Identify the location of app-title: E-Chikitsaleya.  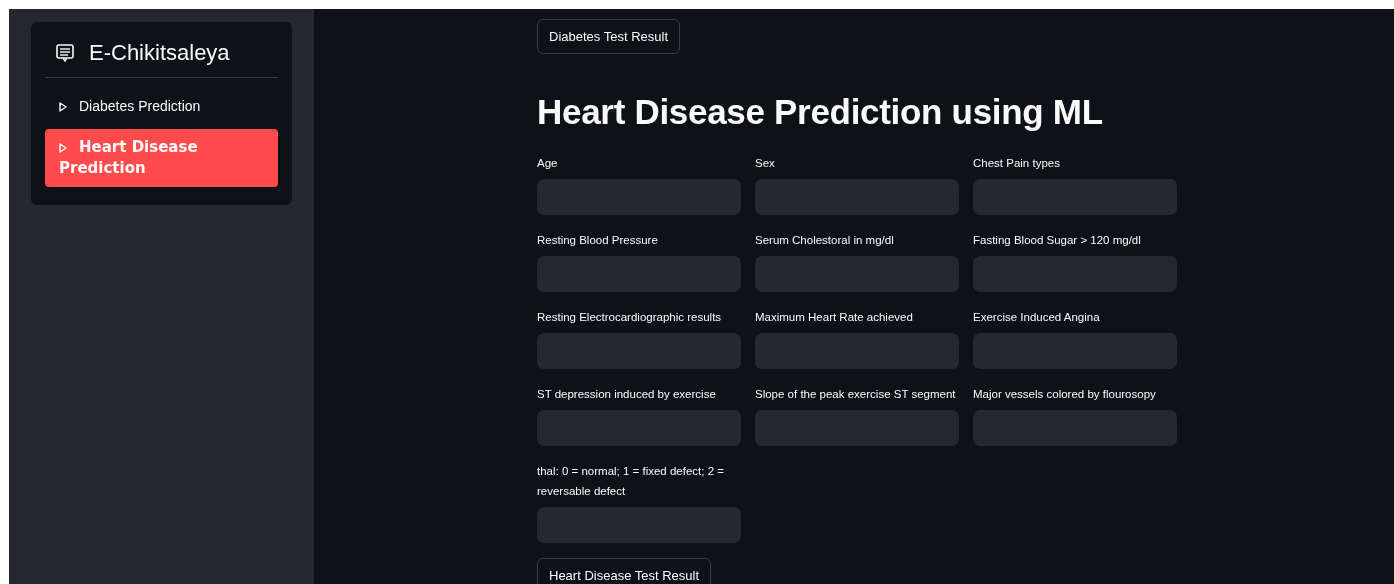
(159, 53).